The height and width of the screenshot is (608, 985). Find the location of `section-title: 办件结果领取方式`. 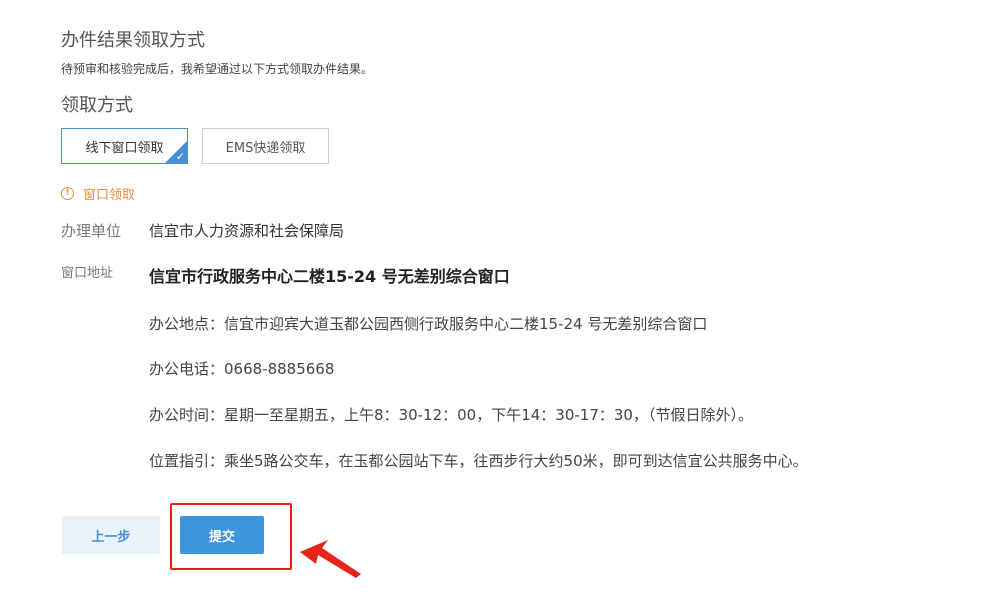

section-title: 办件结果领取方式 is located at coordinates (133, 40).